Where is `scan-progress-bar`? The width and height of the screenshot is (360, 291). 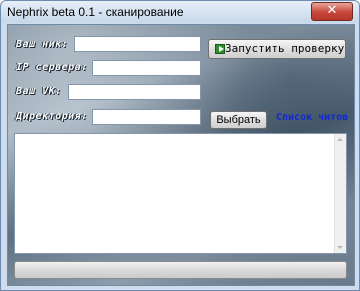
scan-progress-bar is located at coordinates (180, 270).